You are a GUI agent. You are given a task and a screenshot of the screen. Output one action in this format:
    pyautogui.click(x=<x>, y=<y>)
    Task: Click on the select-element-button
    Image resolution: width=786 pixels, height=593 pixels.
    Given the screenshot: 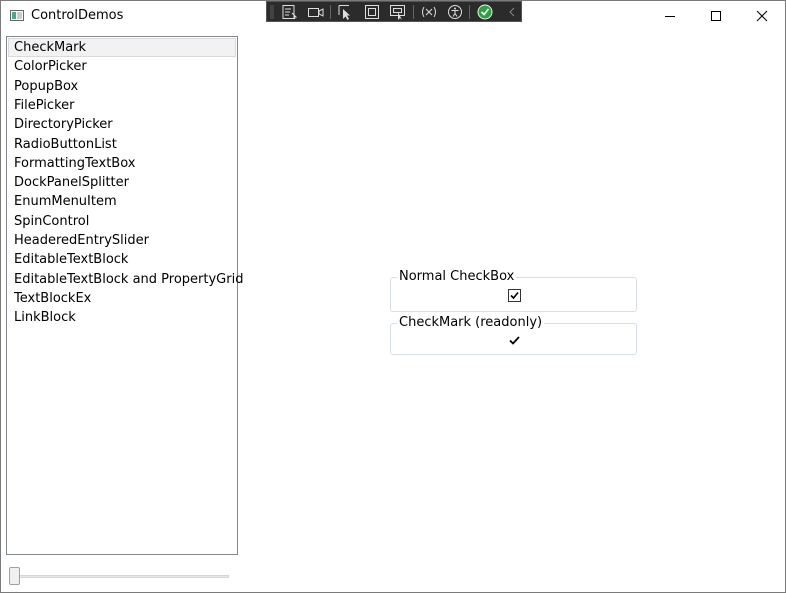 What is the action you would take?
    pyautogui.click(x=346, y=12)
    